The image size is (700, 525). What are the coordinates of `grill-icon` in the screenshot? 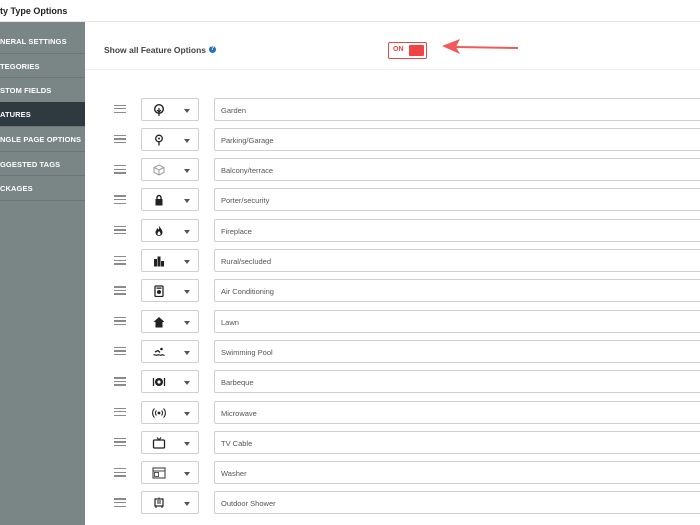 It's located at (159, 382).